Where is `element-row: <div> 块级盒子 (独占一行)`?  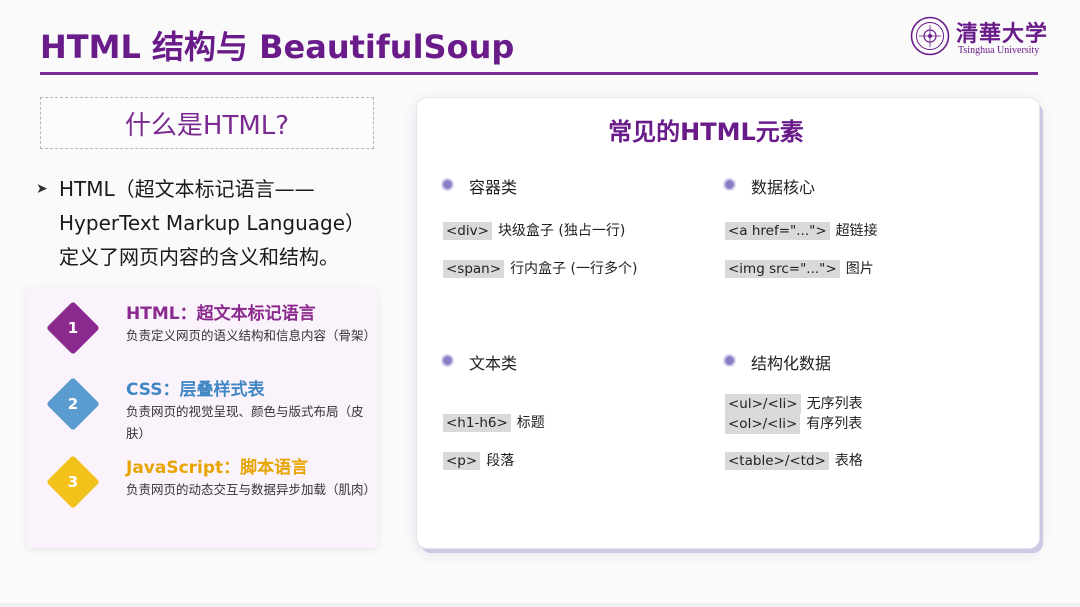 element-row: <div> 块级盒子 (独占一行) is located at coordinates (534, 230).